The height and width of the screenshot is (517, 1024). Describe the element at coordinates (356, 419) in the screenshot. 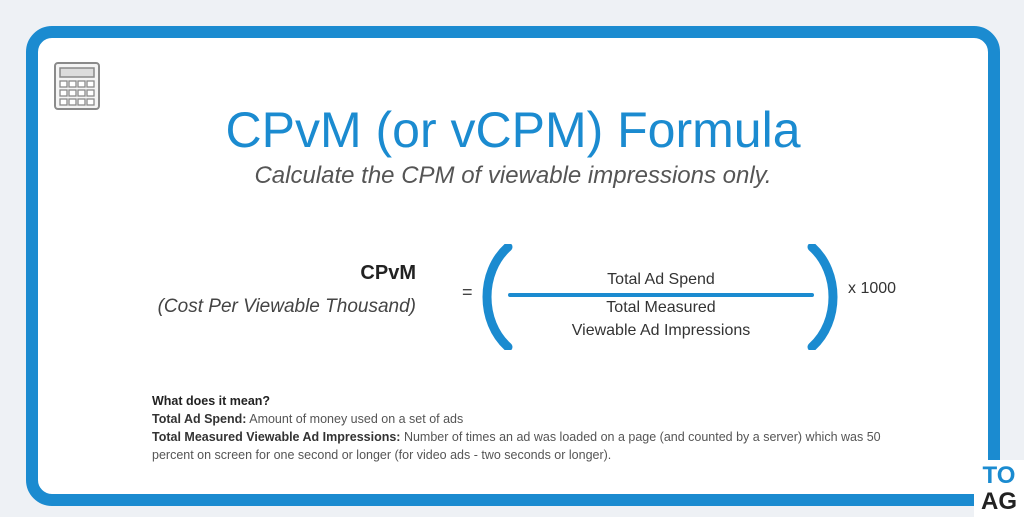

I see `definition-text: Amount of money used on a set of ads` at that location.